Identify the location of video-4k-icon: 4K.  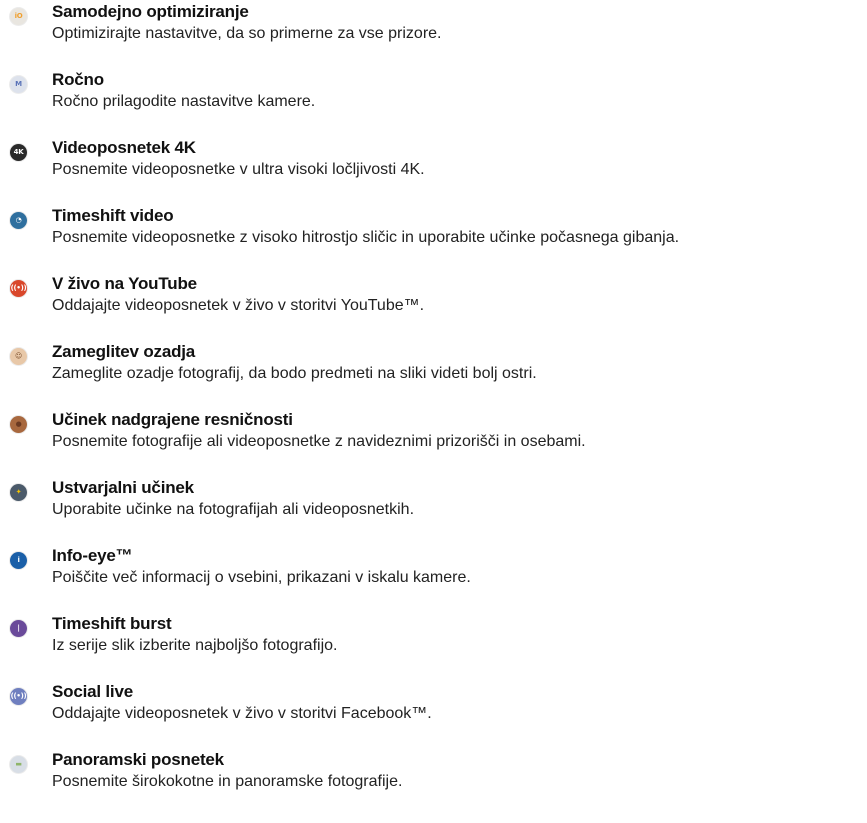
(18, 152).